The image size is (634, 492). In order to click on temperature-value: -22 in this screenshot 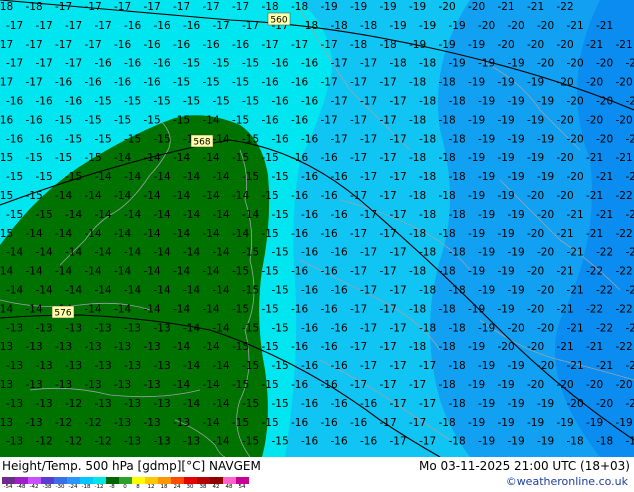, I will do `click(565, 7)`.